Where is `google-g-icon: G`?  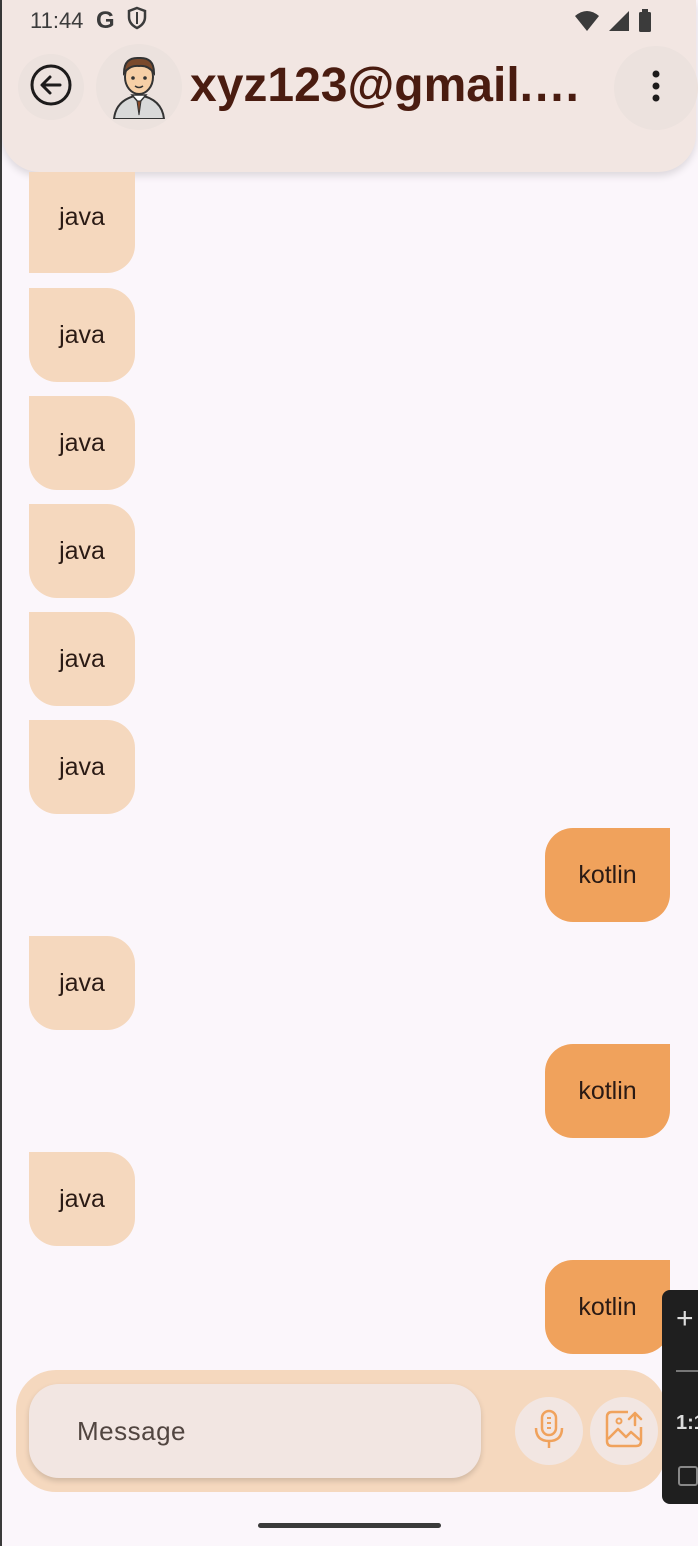 google-g-icon: G is located at coordinates (105, 20).